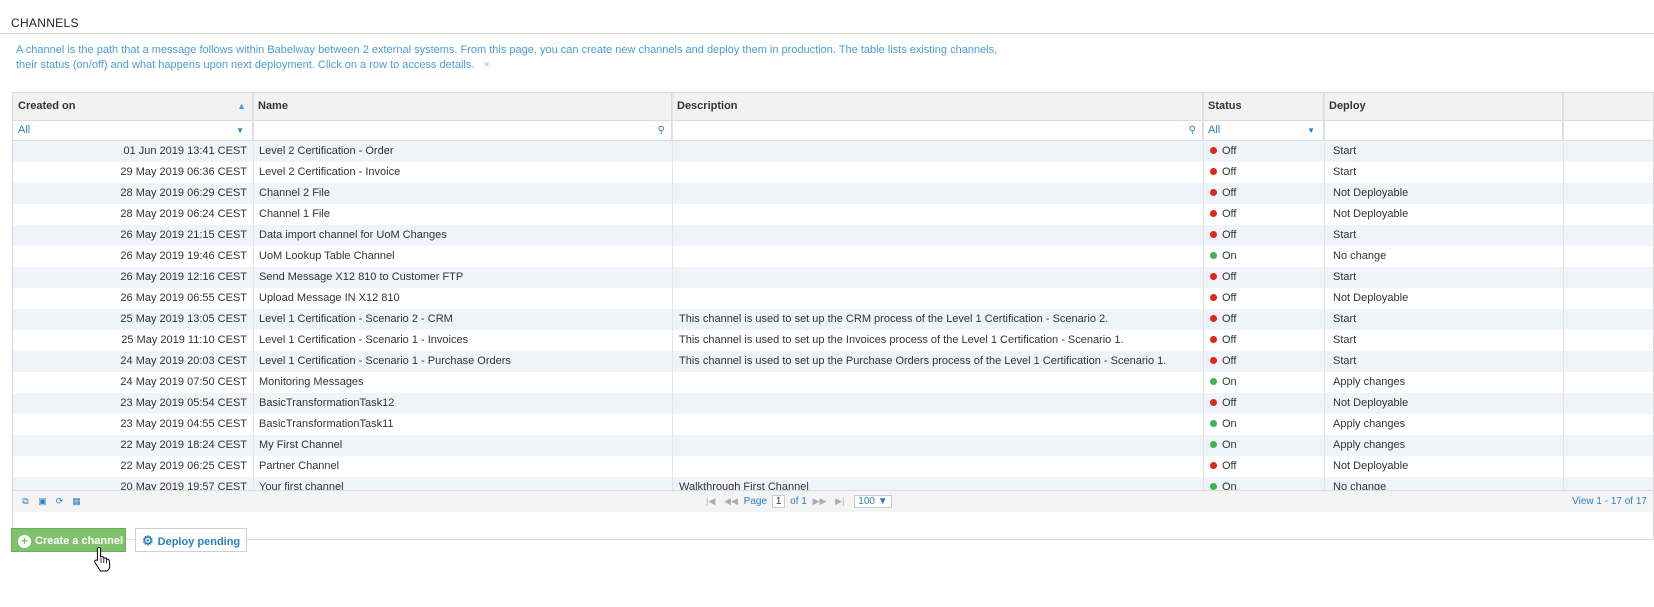 This screenshot has width=1654, height=607. I want to click on gears-icon: ⚙, so click(148, 540).